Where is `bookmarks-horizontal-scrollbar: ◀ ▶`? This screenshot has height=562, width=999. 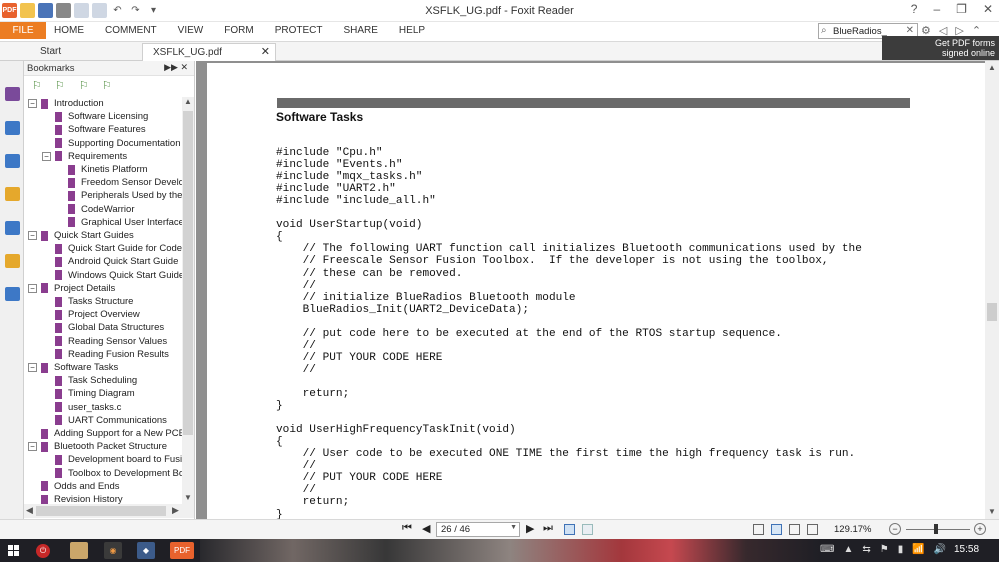 bookmarks-horizontal-scrollbar: ◀ ▶ is located at coordinates (109, 511).